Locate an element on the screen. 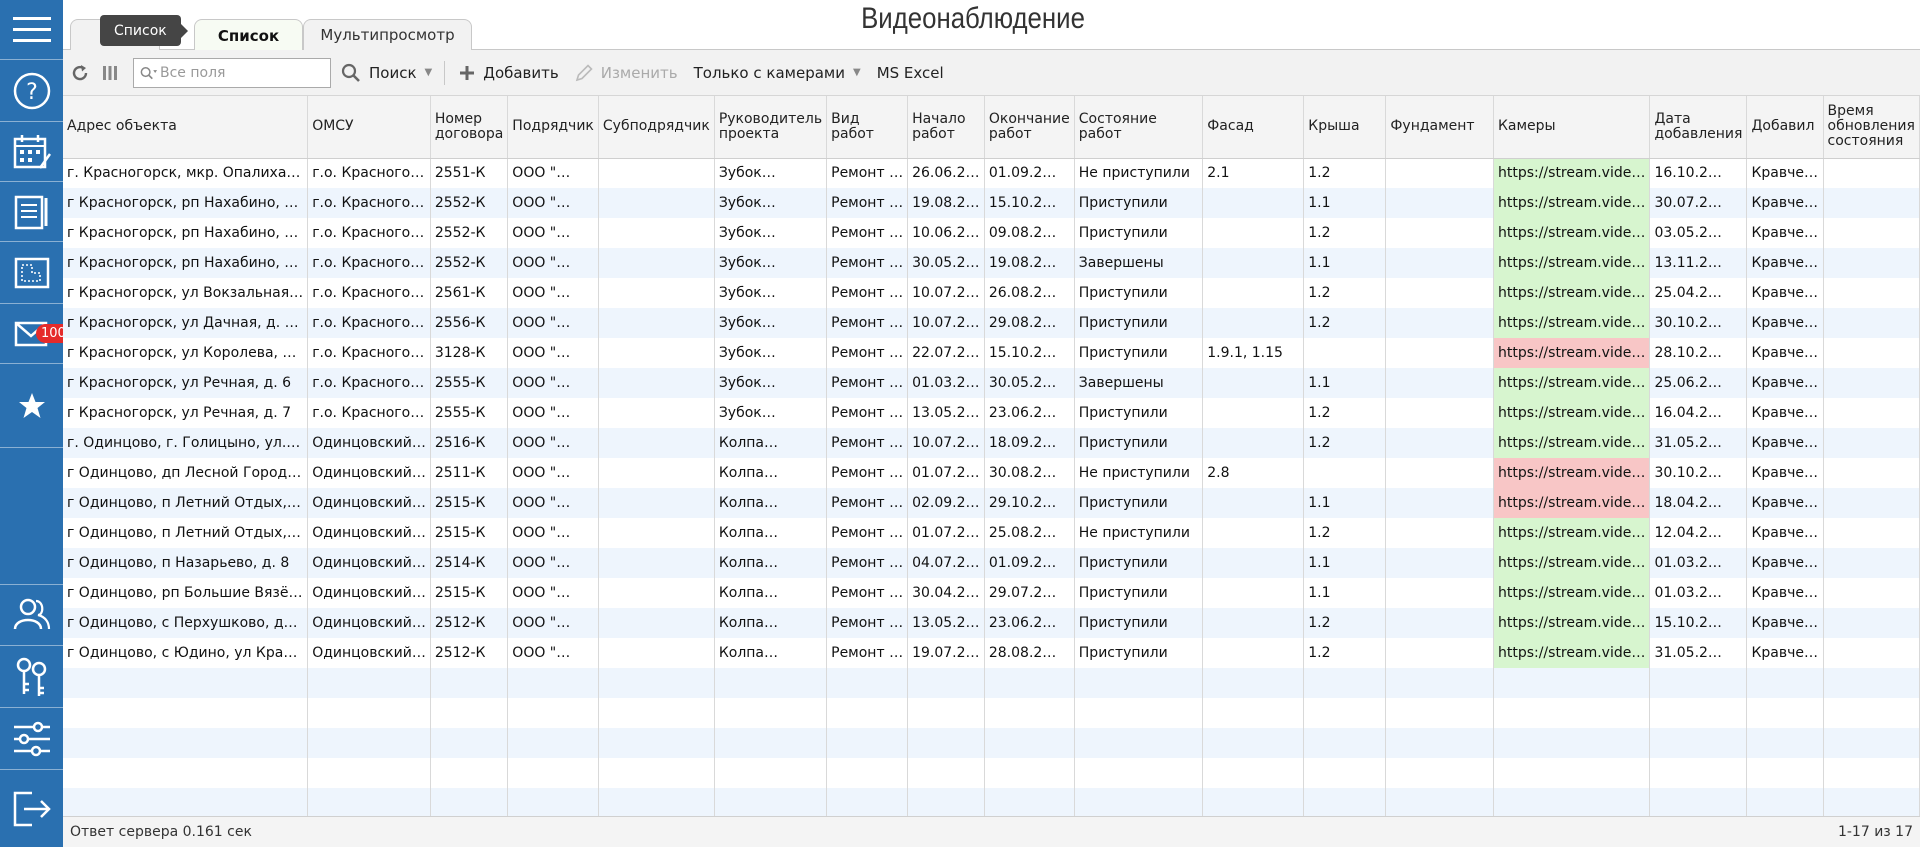  column-header: Номер договора is located at coordinates (469, 127).